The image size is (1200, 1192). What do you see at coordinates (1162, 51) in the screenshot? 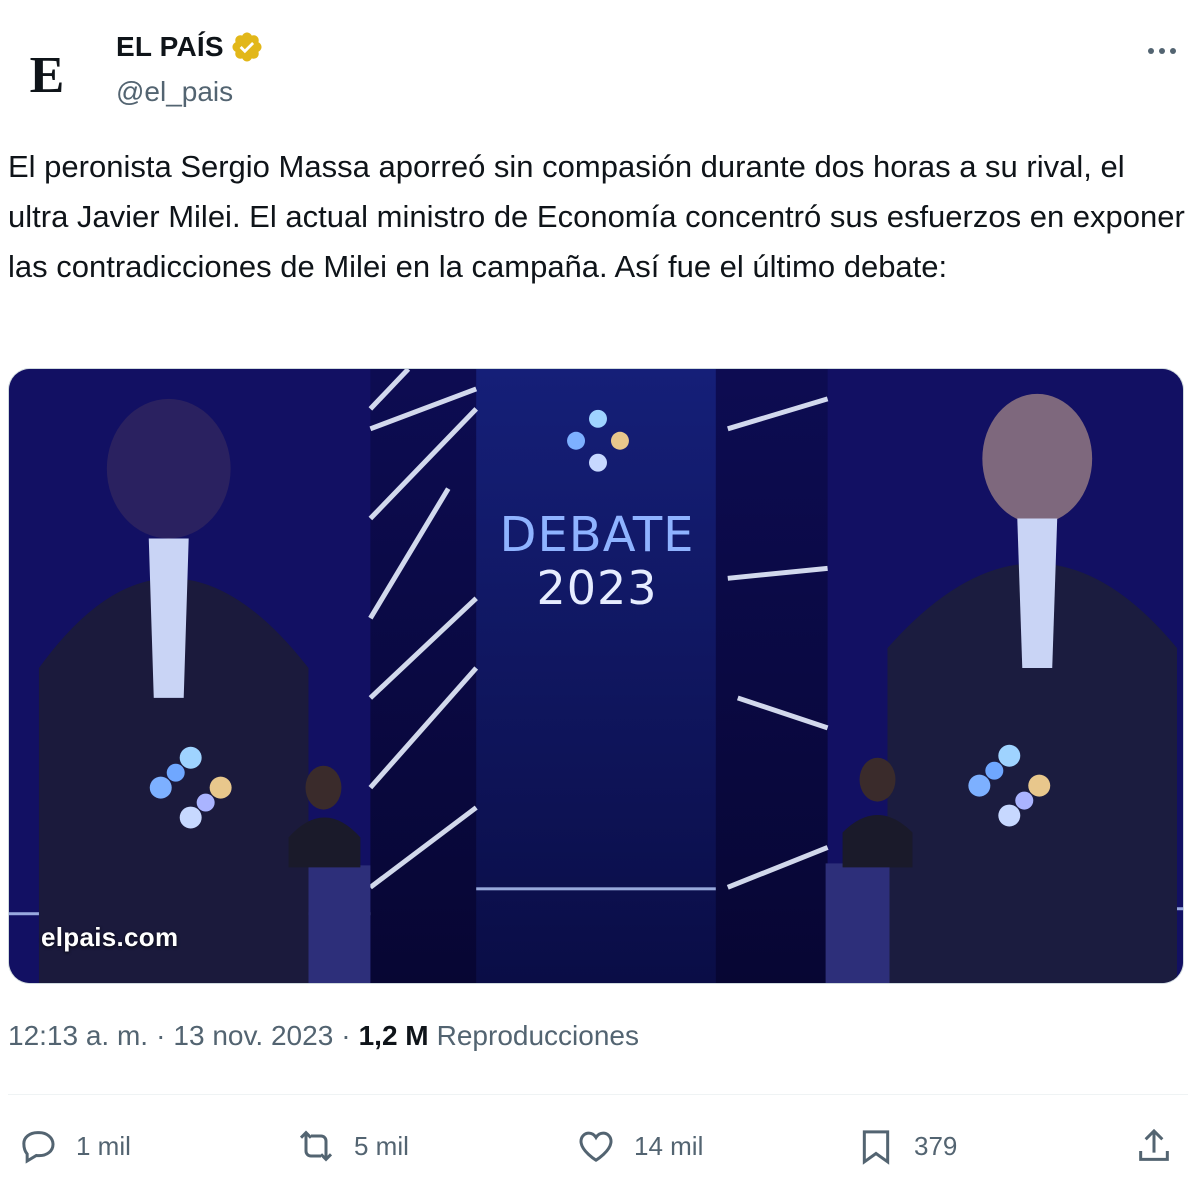
I see `more-icon` at bounding box center [1162, 51].